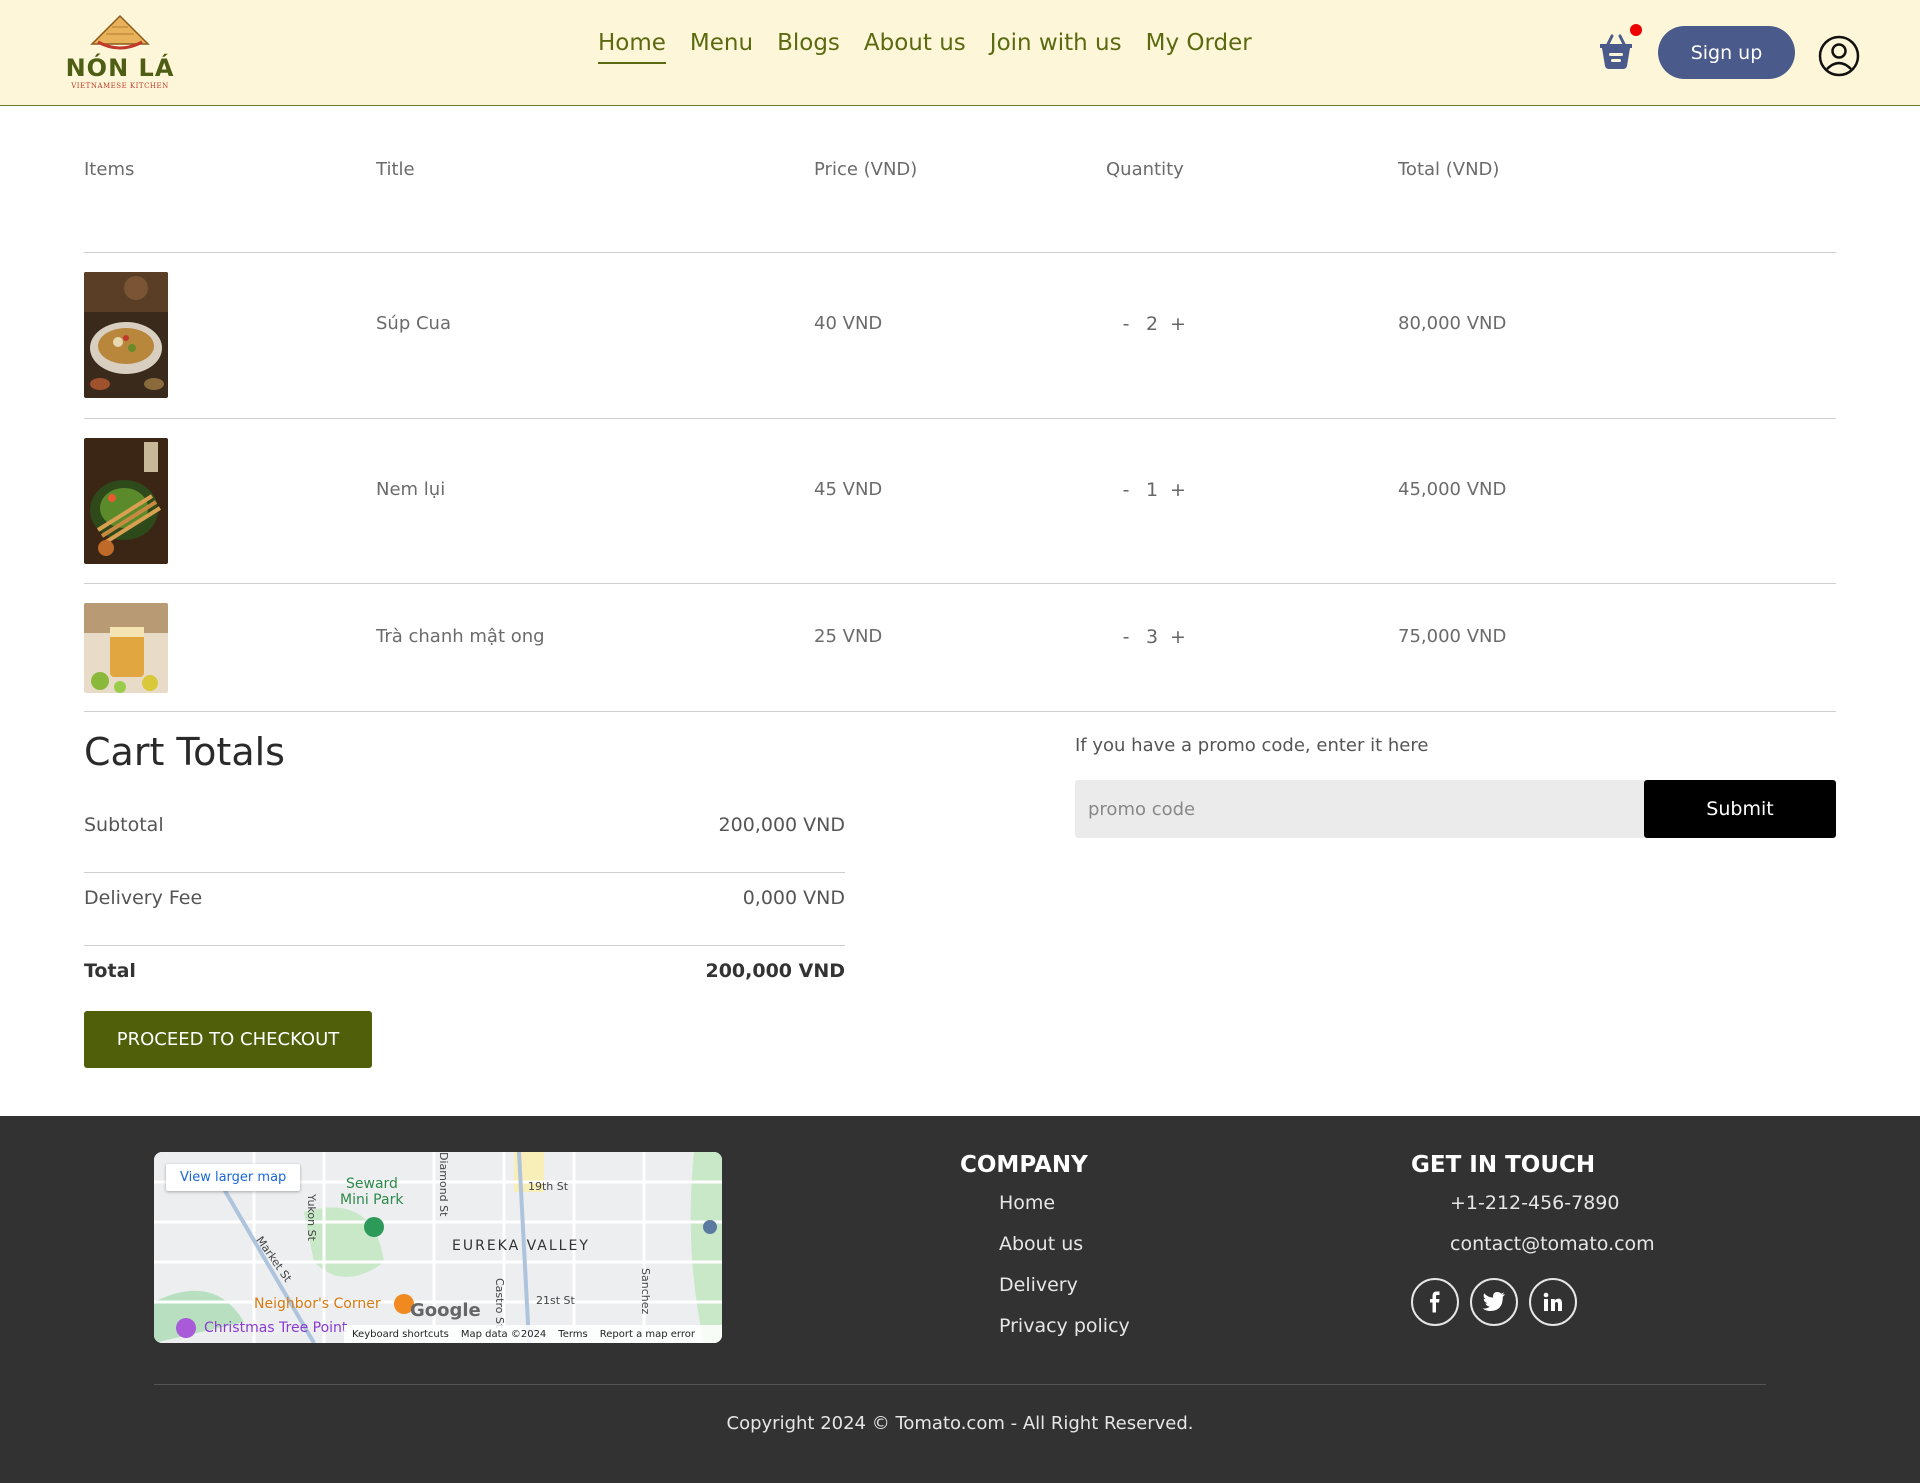  Describe the element at coordinates (793, 898) in the screenshot. I see `delivery-fee-value: 0,000 VND` at that location.